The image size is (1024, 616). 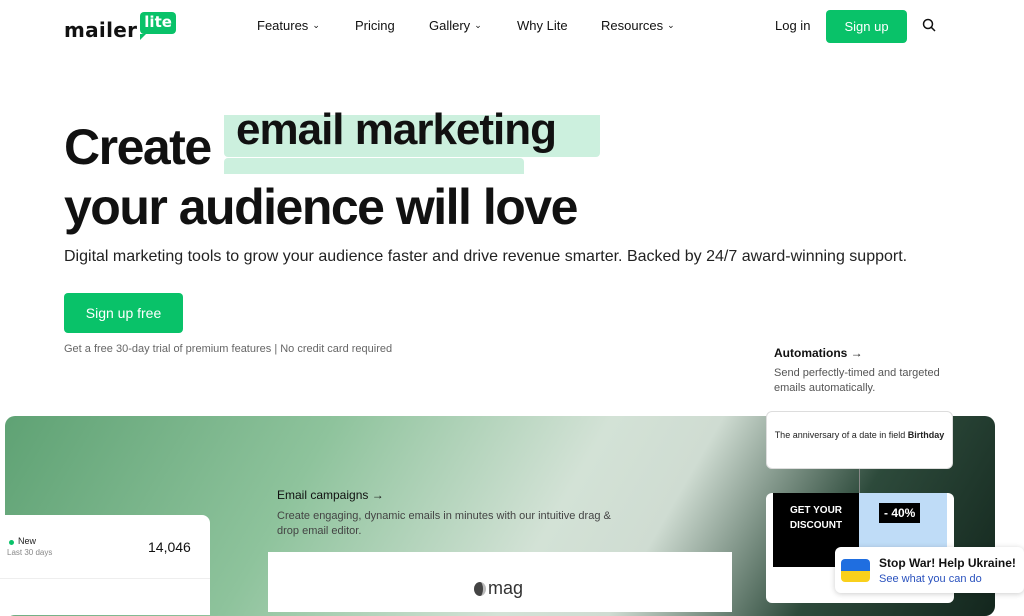 I want to click on nav-why-lite: Why Lite, so click(x=542, y=25).